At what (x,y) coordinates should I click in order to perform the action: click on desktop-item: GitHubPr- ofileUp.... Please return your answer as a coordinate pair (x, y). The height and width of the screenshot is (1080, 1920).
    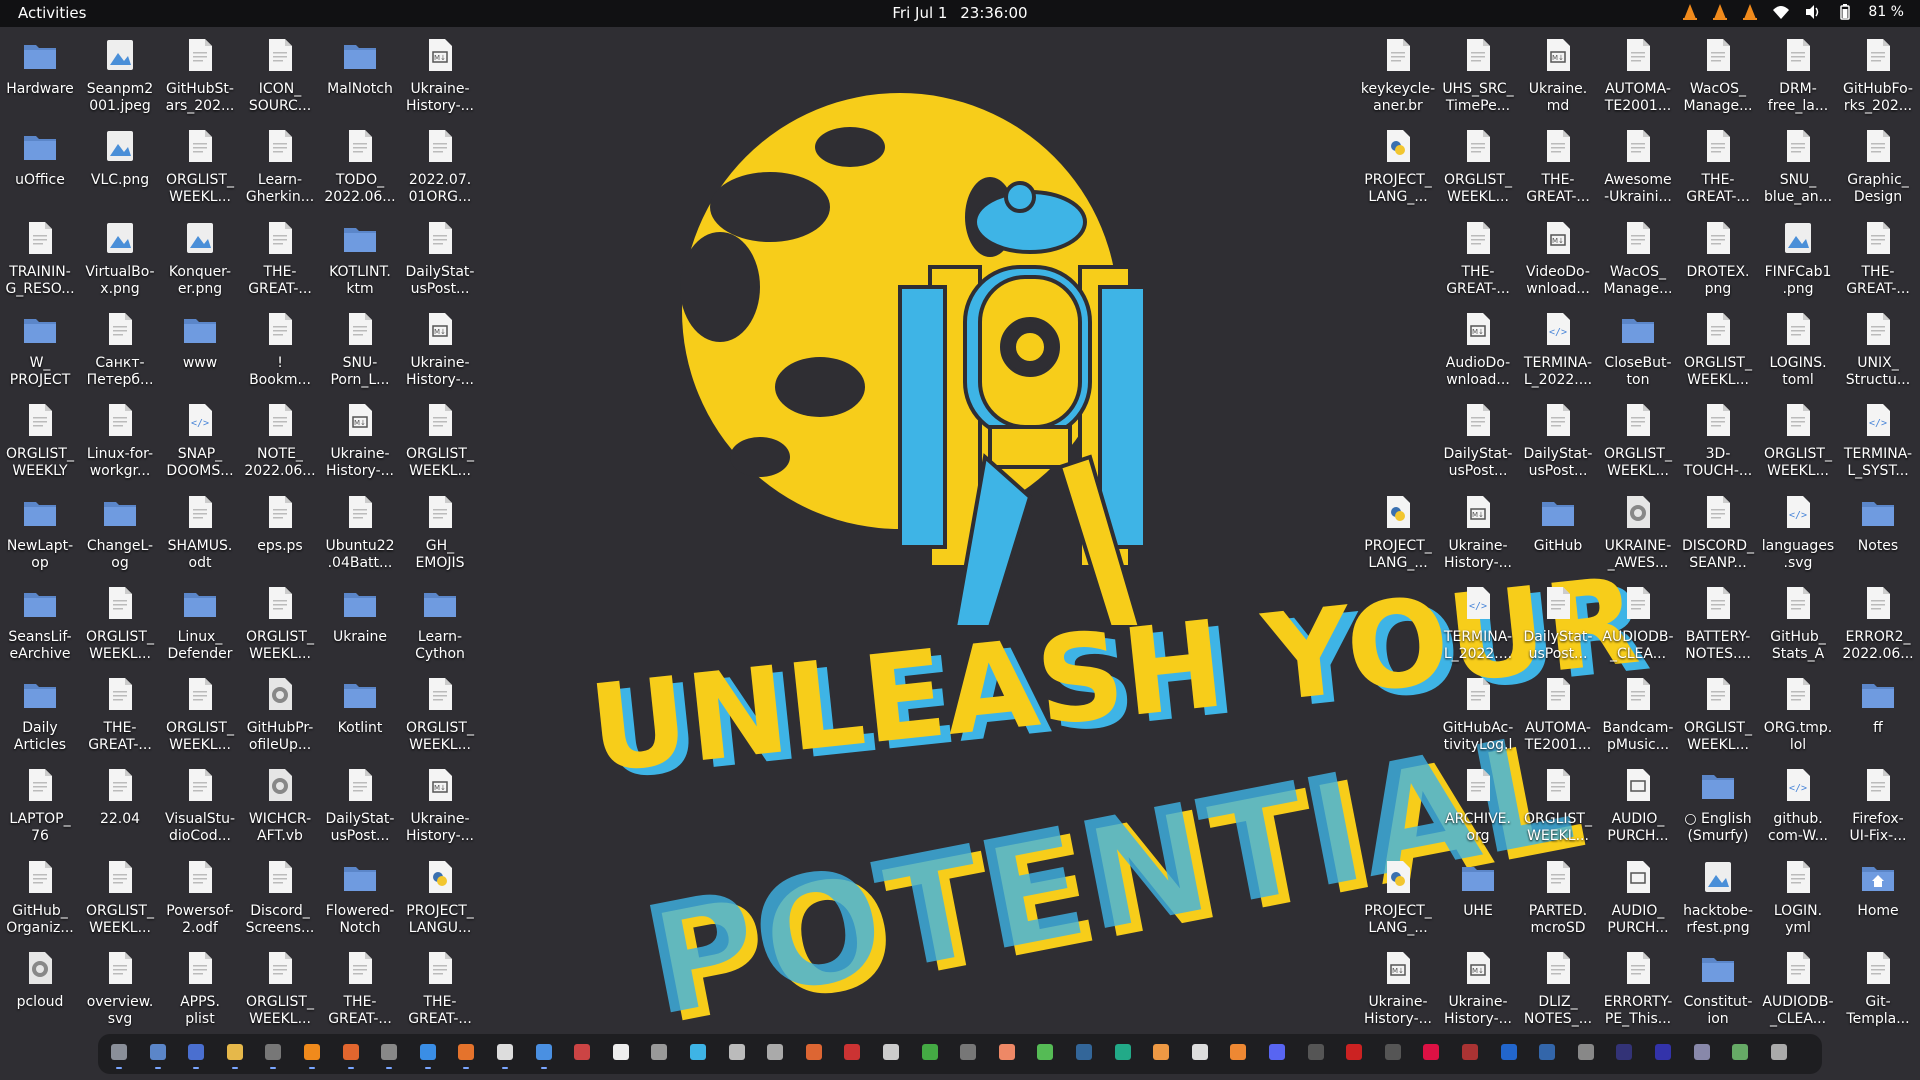
    Looking at the image, I should click on (280, 710).